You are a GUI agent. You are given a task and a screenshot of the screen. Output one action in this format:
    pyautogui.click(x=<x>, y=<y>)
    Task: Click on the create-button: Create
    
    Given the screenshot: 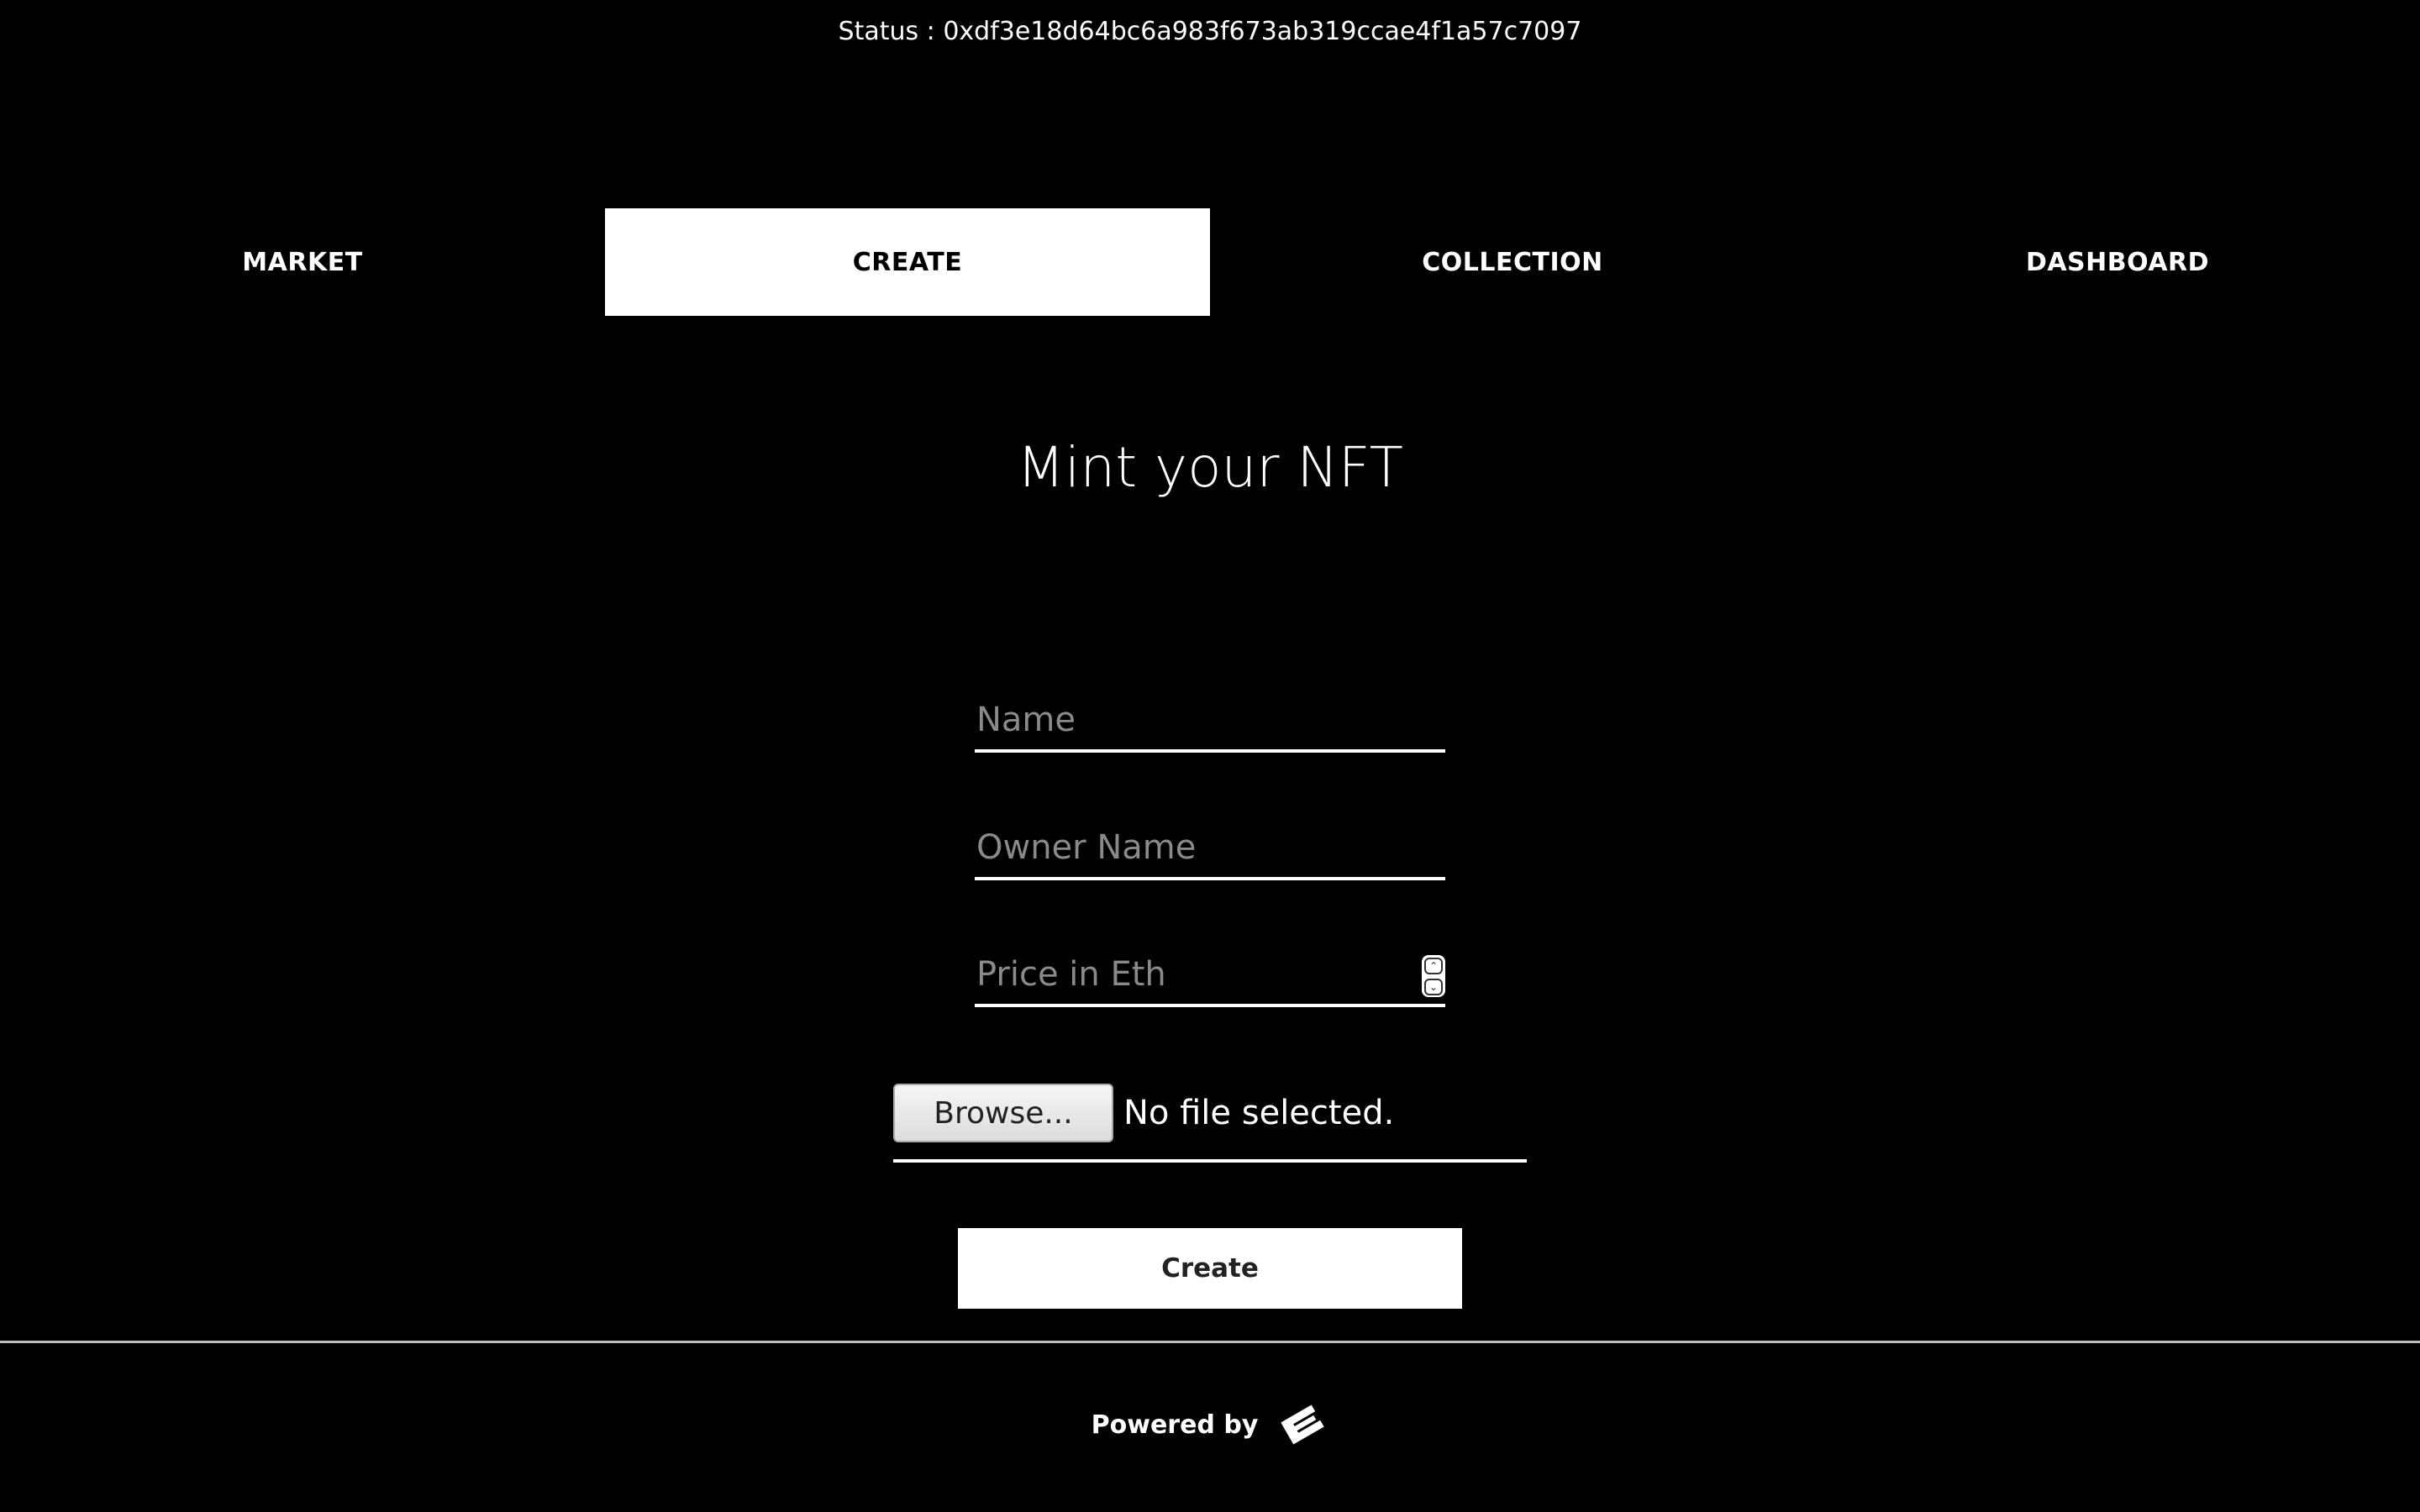 What is the action you would take?
    pyautogui.click(x=1210, y=1268)
    